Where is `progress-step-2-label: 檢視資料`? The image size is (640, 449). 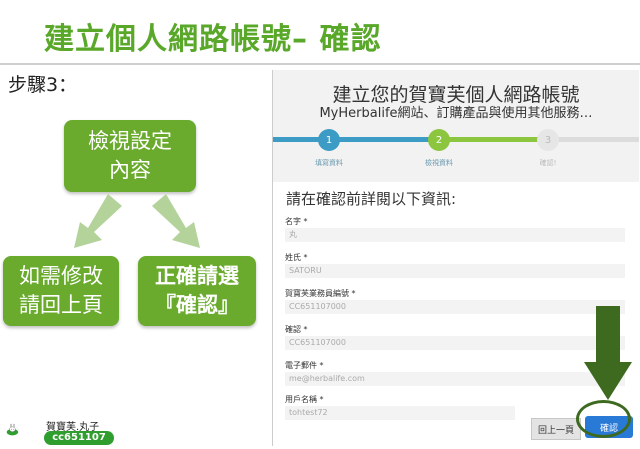
progress-step-2-label: 檢視資料 is located at coordinates (439, 163).